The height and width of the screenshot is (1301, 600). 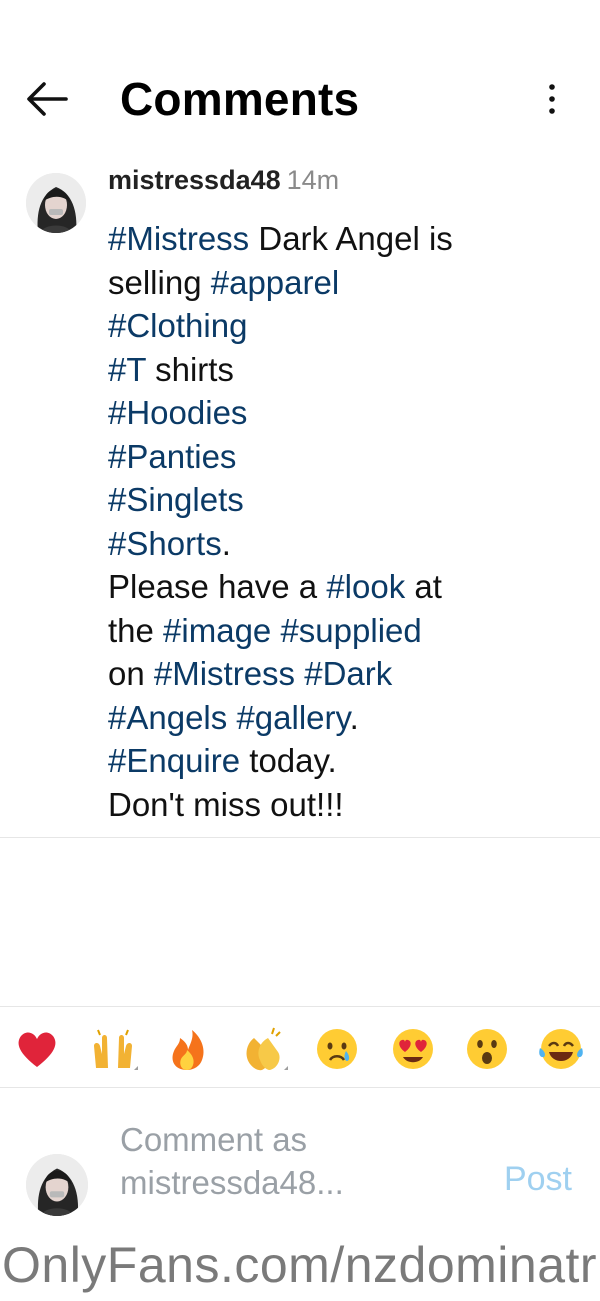 I want to click on comment-line: selling #apparel, so click(x=343, y=283).